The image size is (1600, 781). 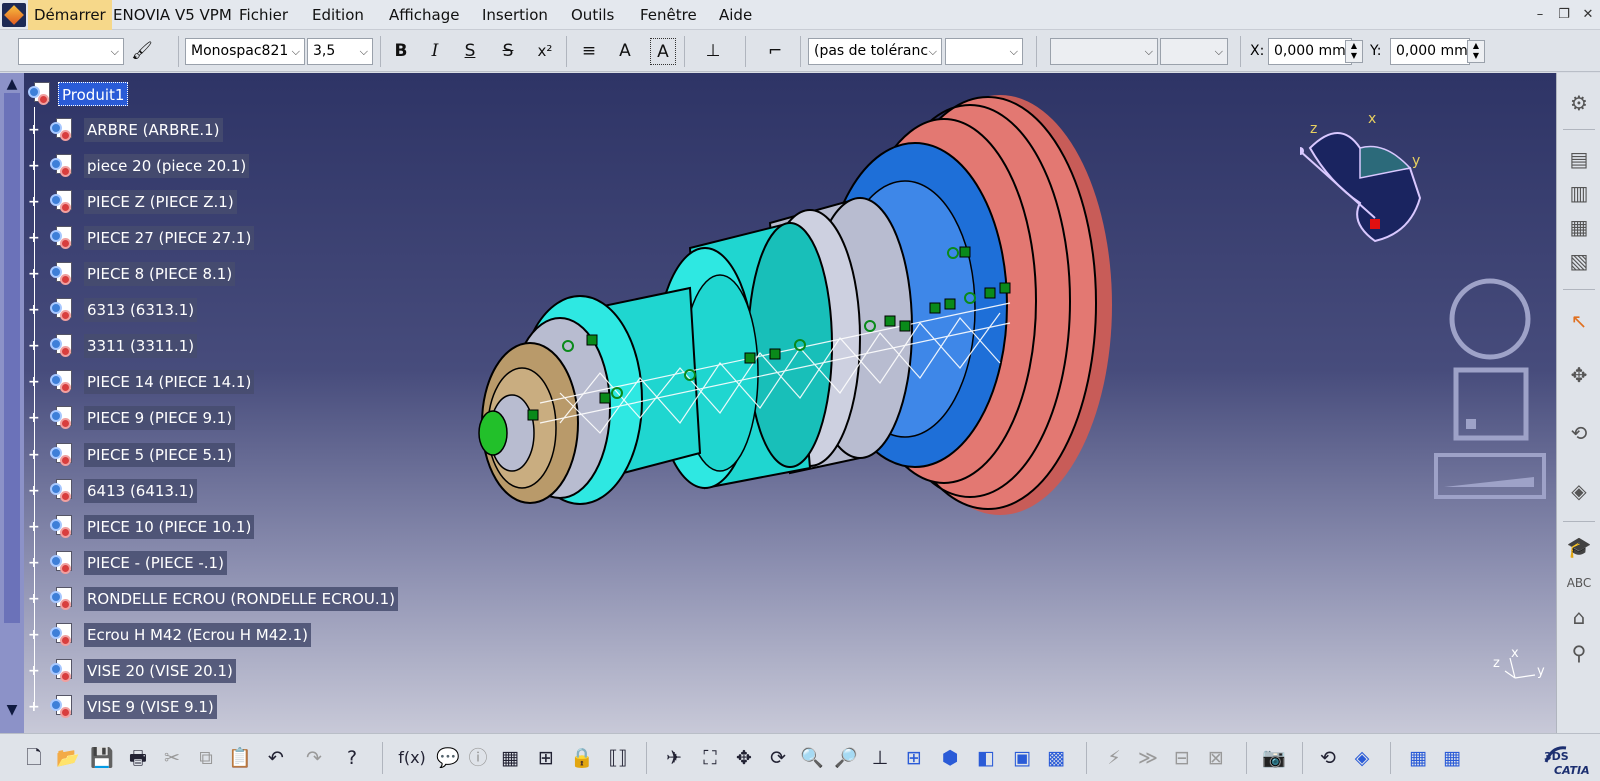 I want to click on menu-fichier: Fichier, so click(x=263, y=15).